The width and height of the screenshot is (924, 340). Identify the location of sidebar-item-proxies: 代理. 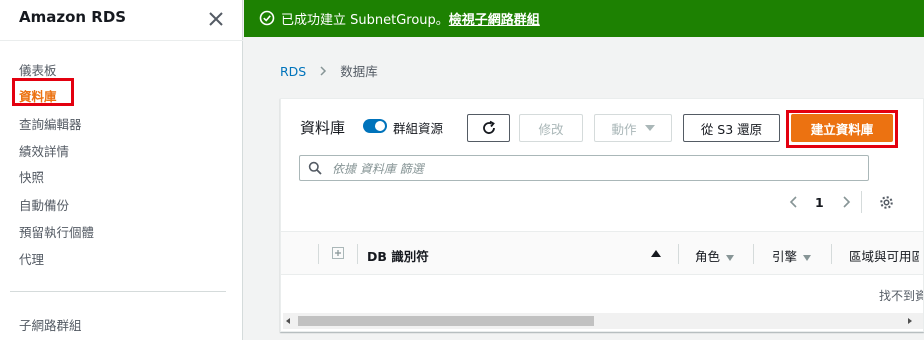
(31, 258).